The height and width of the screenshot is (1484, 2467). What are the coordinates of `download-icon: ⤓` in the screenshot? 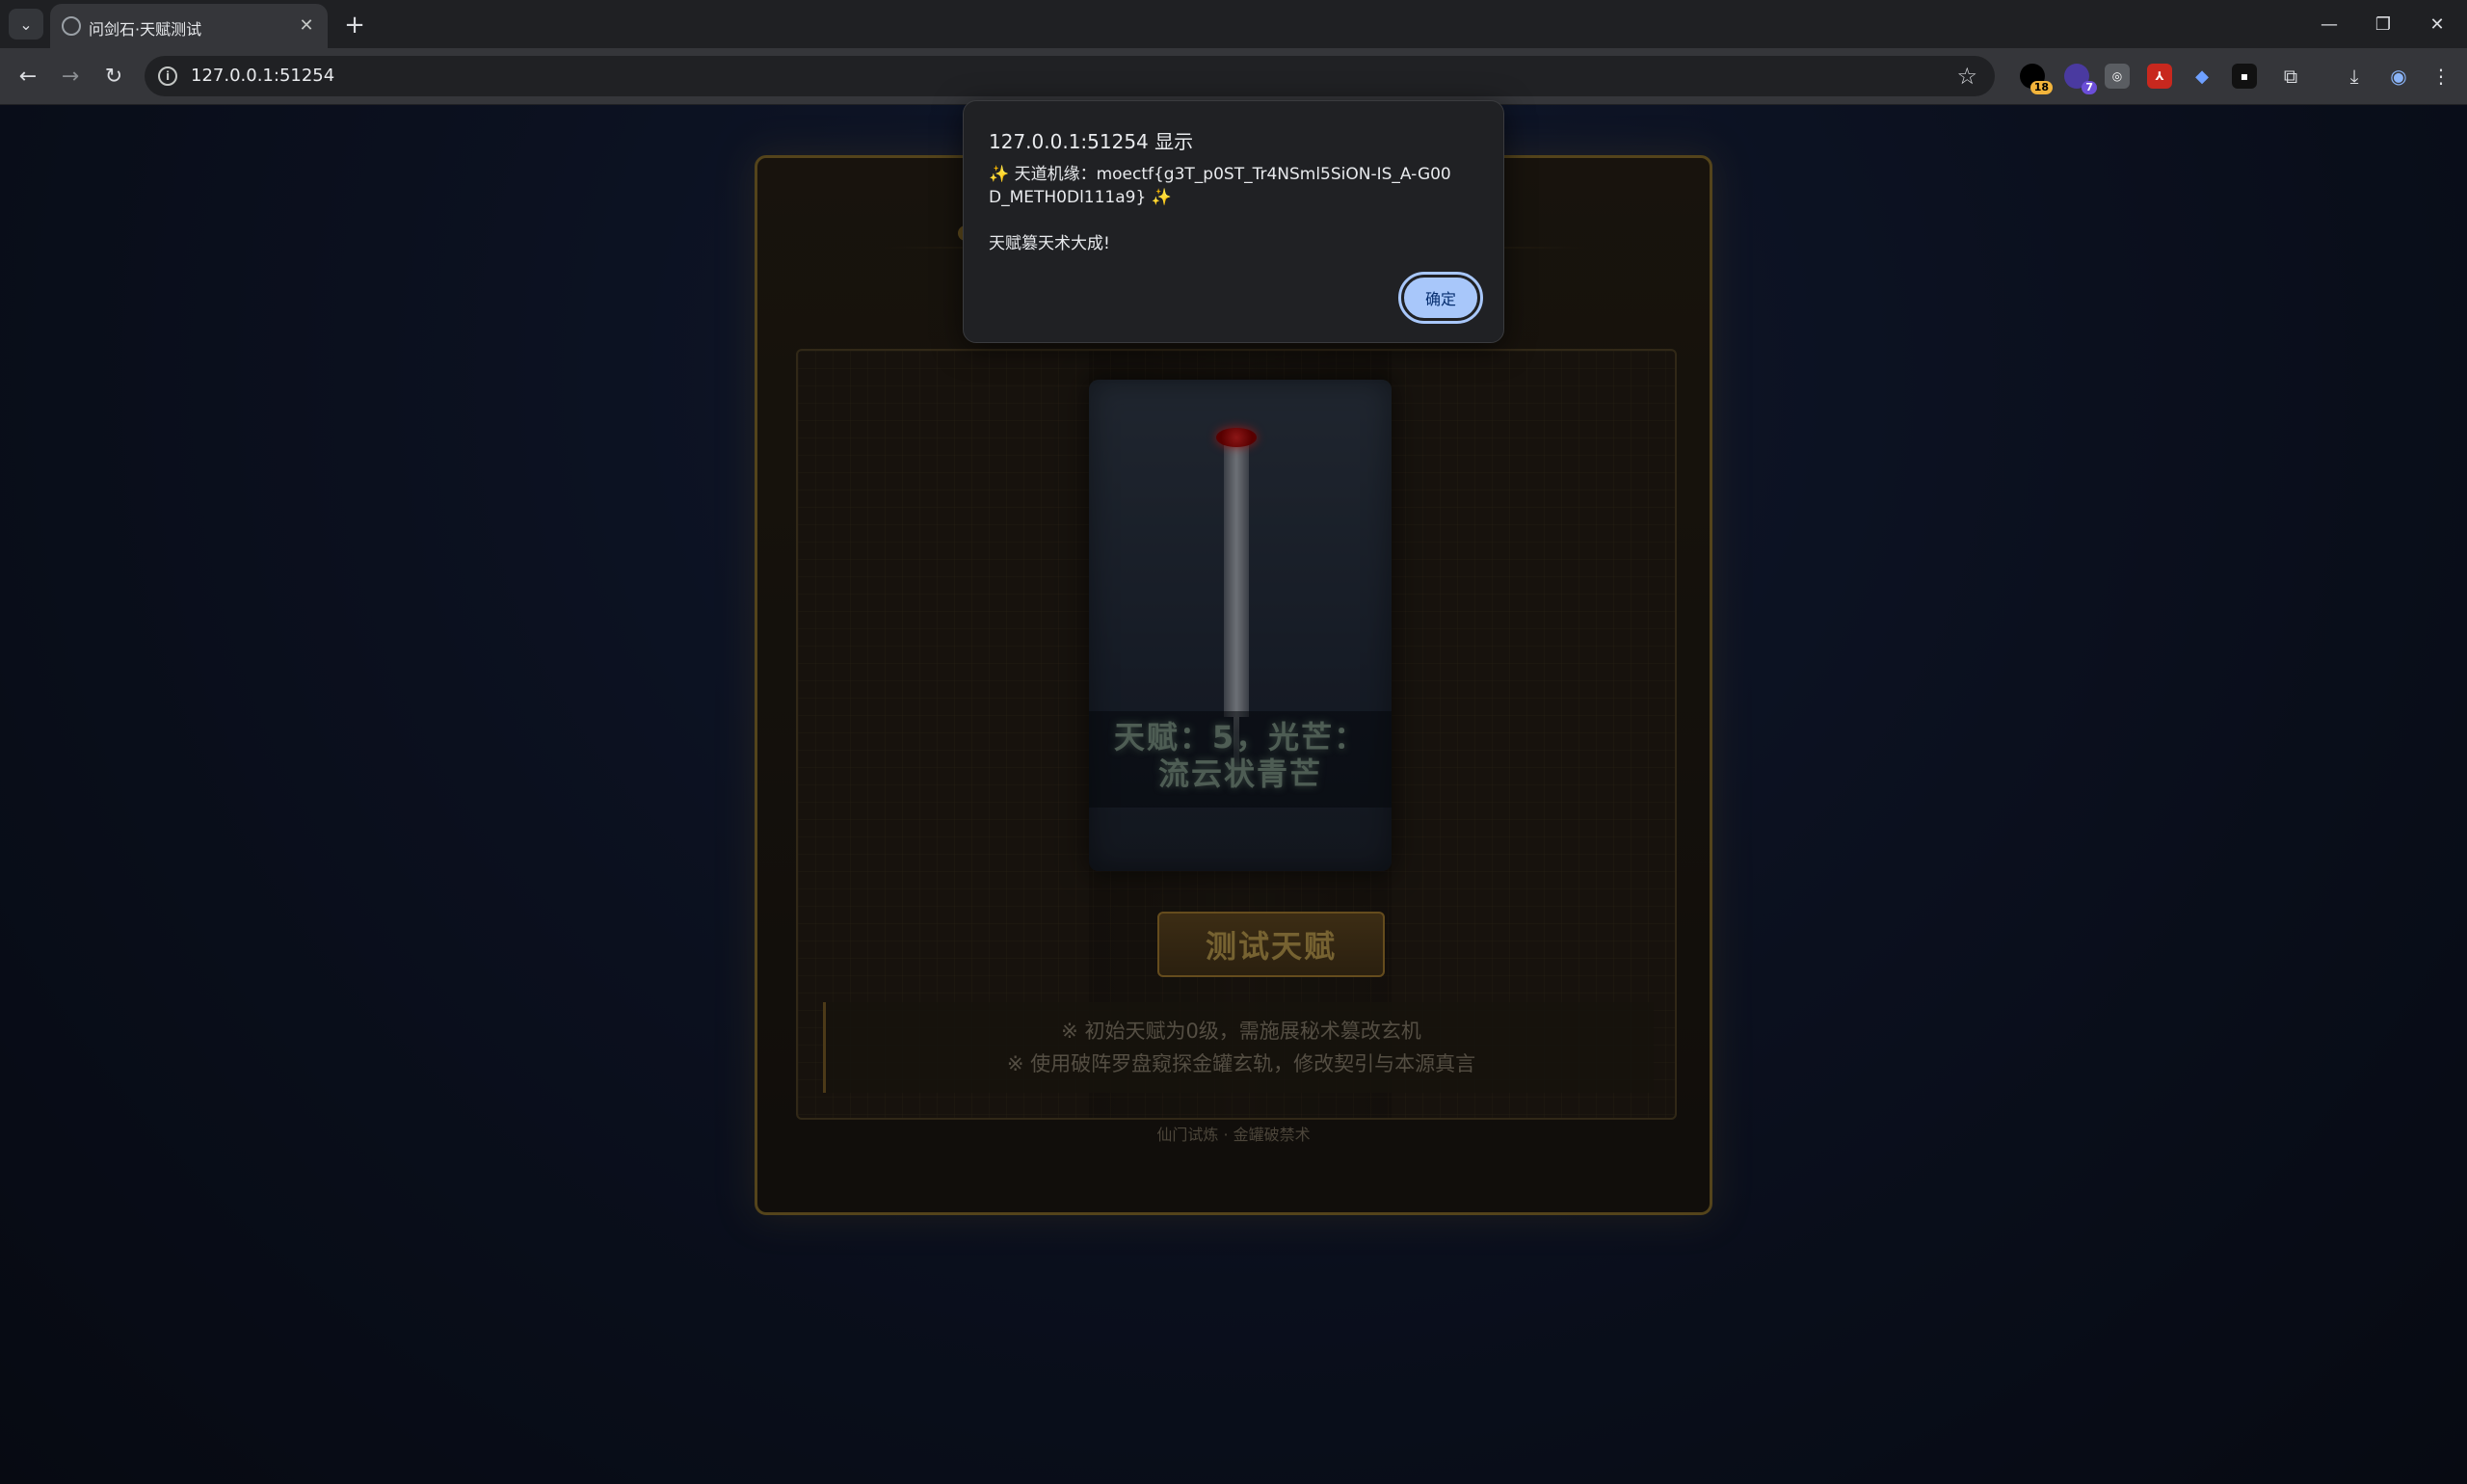 It's located at (2354, 76).